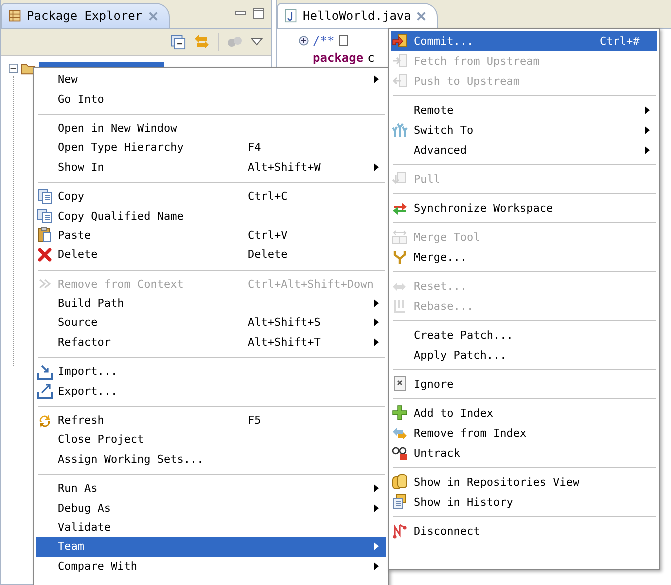 Image resolution: width=671 pixels, height=585 pixels. Describe the element at coordinates (45, 420) in the screenshot. I see `refresh-icon` at that location.